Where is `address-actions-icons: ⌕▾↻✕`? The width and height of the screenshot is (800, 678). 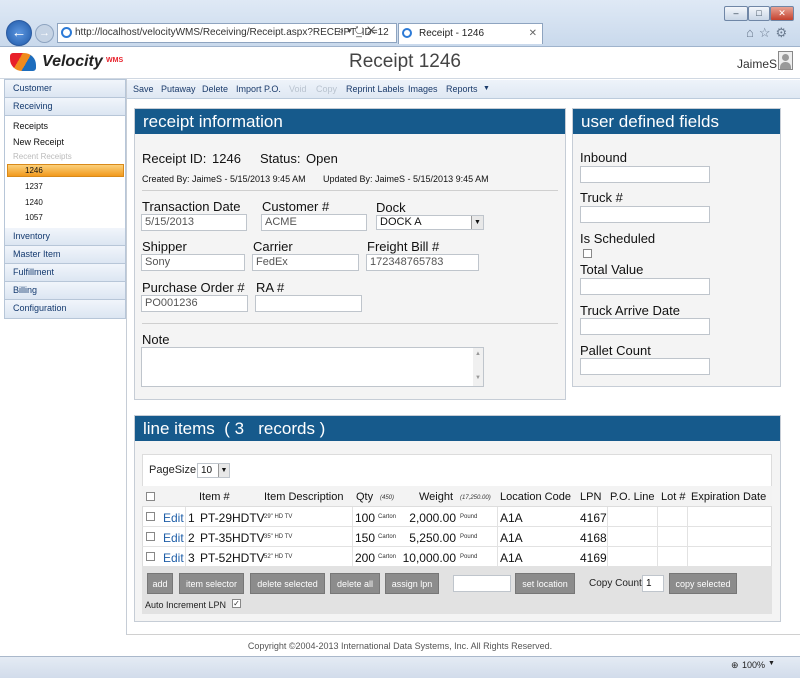
address-actions-icons: ⌕▾↻✕ is located at coordinates (358, 31).